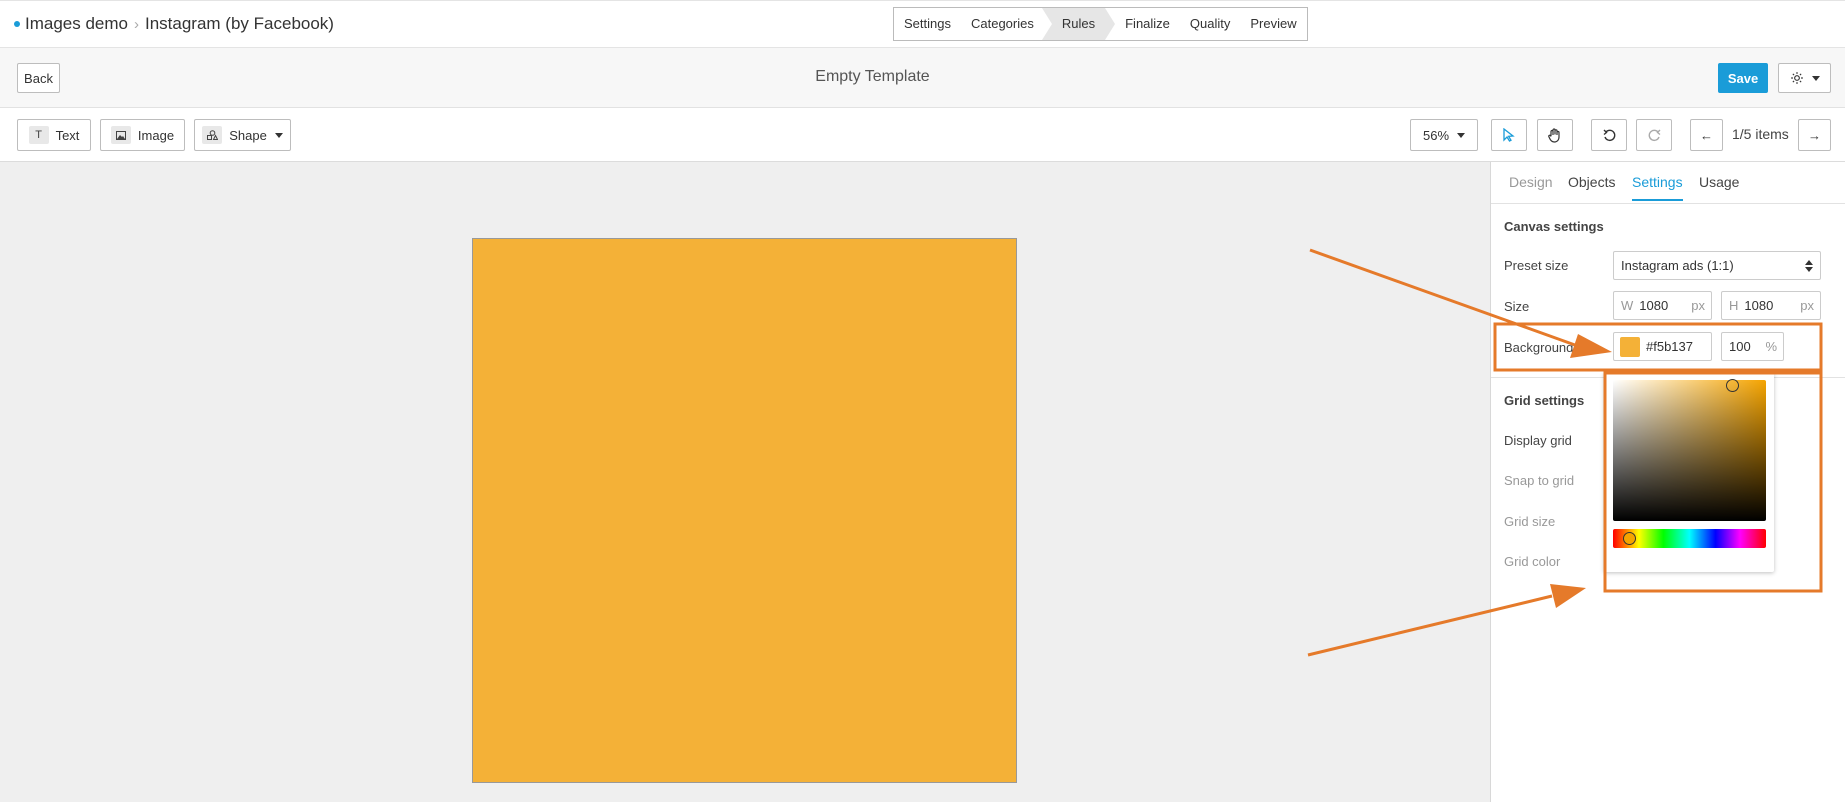 The height and width of the screenshot is (802, 1845). I want to click on hue-slider, so click(1689, 538).